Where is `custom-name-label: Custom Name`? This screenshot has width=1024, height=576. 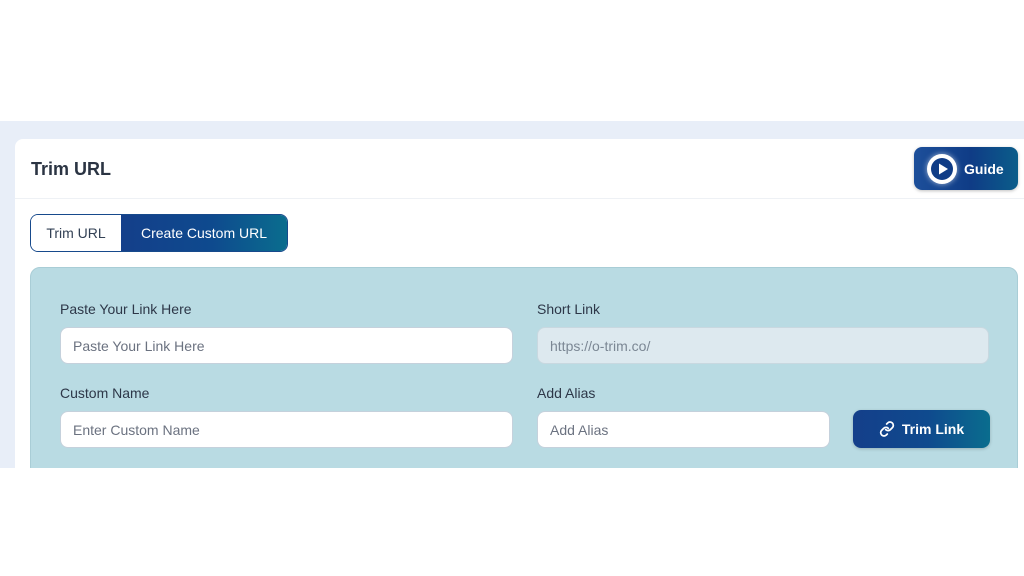
custom-name-label: Custom Name is located at coordinates (105, 393).